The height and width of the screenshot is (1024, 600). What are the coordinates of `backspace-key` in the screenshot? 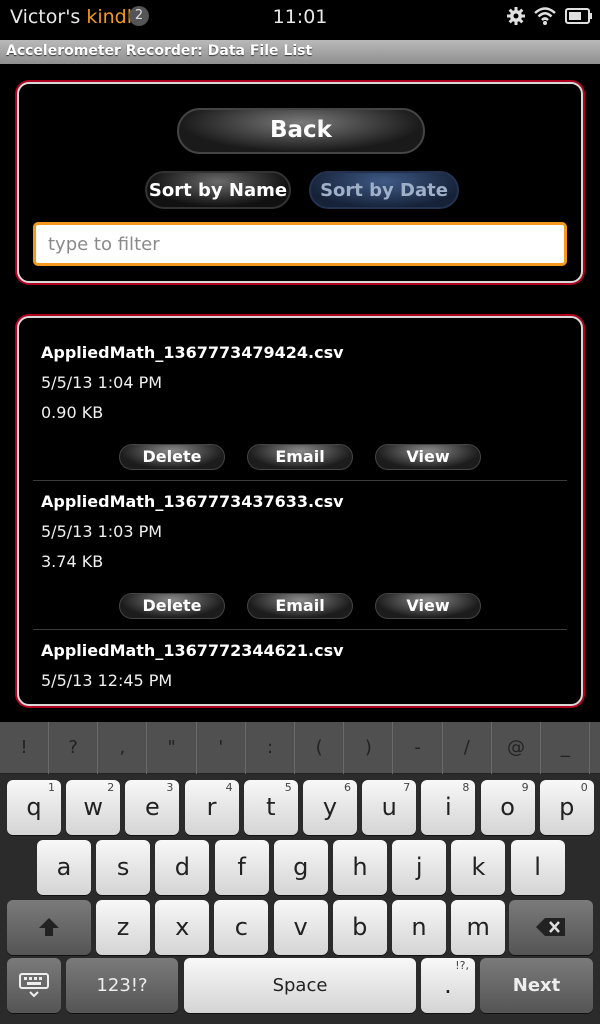 It's located at (551, 927).